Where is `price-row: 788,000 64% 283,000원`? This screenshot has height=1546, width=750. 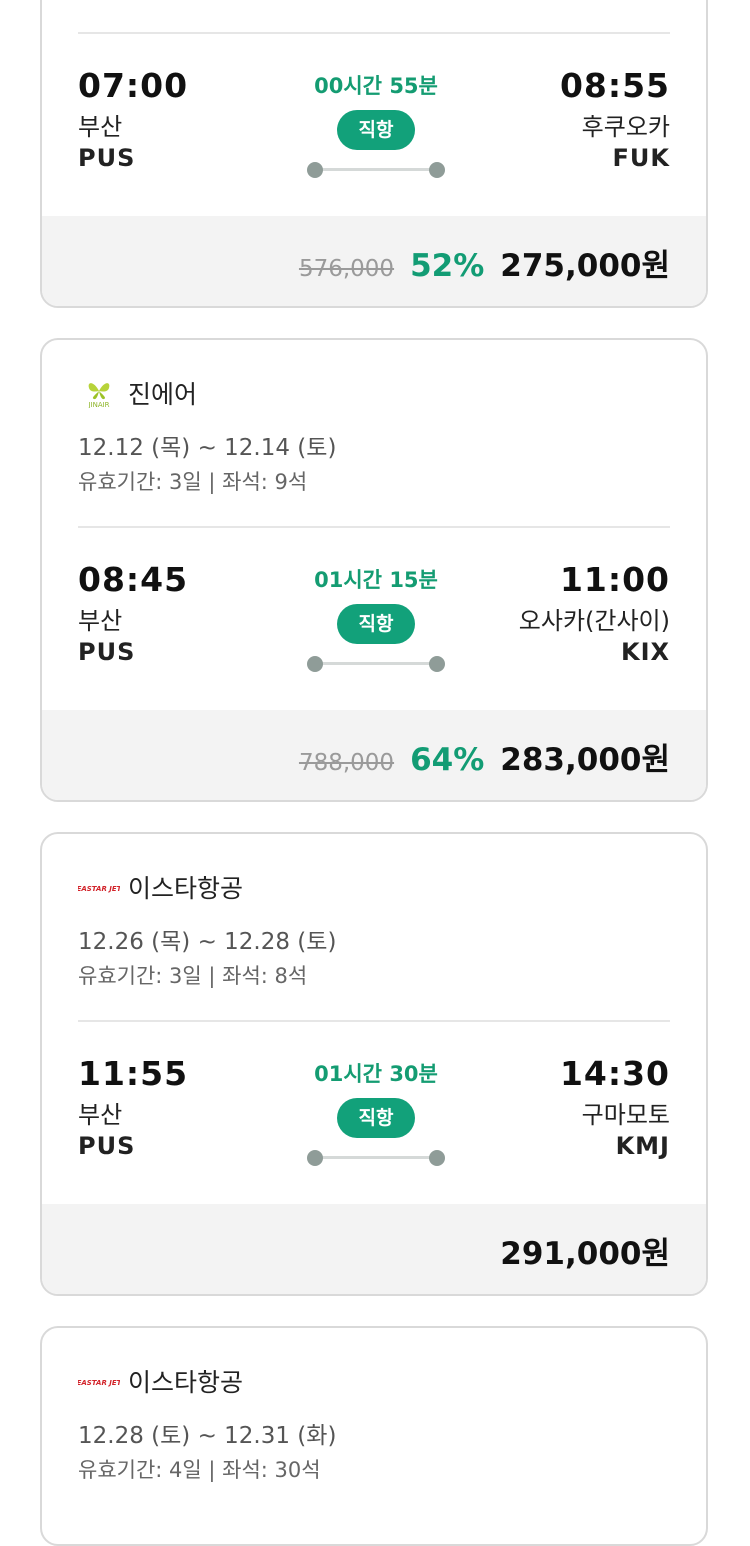
price-row: 788,000 64% 283,000원 is located at coordinates (374, 755).